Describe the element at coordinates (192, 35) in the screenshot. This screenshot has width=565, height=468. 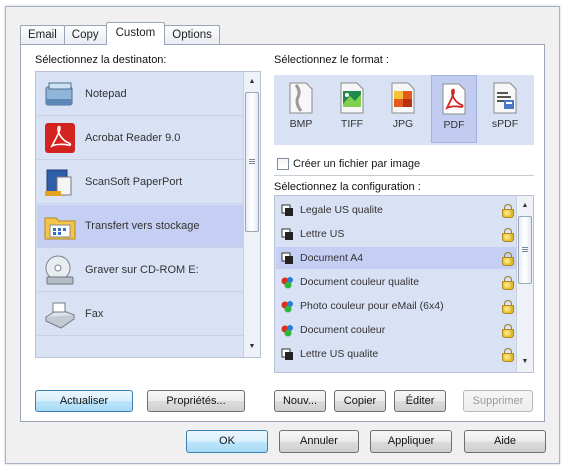
I see `tab-options: Options` at that location.